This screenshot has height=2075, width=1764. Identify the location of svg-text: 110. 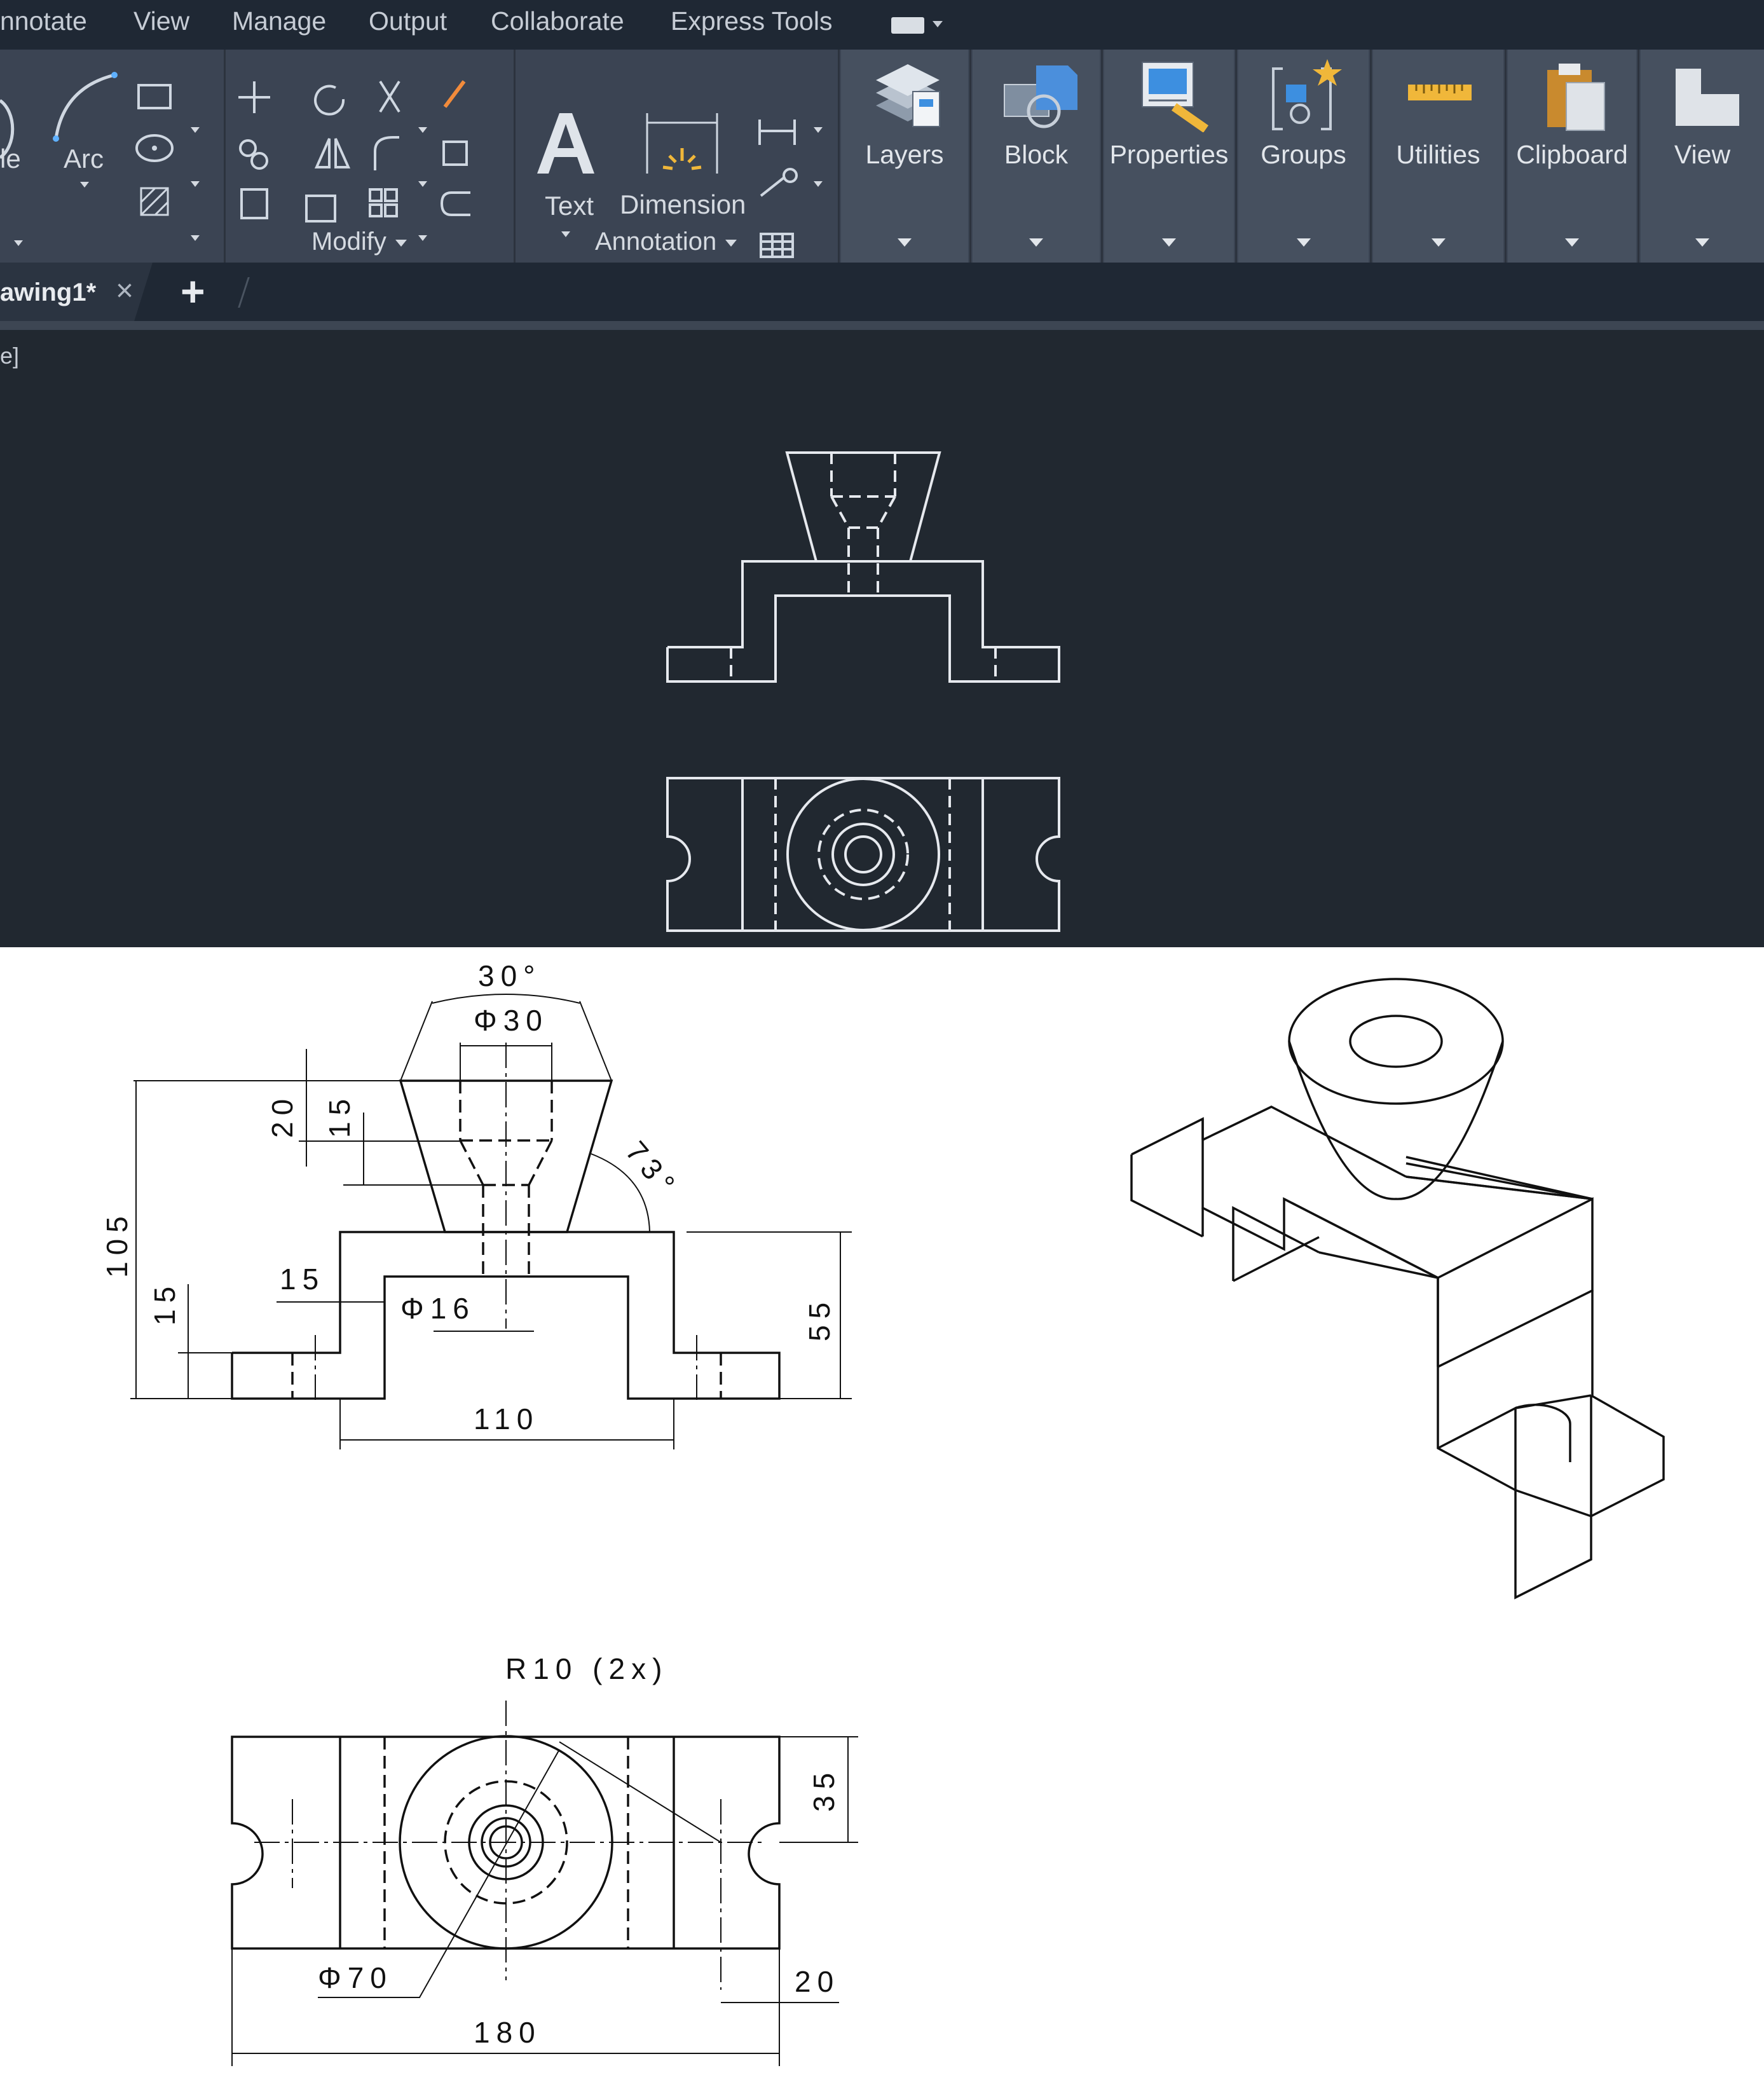
(506, 1419).